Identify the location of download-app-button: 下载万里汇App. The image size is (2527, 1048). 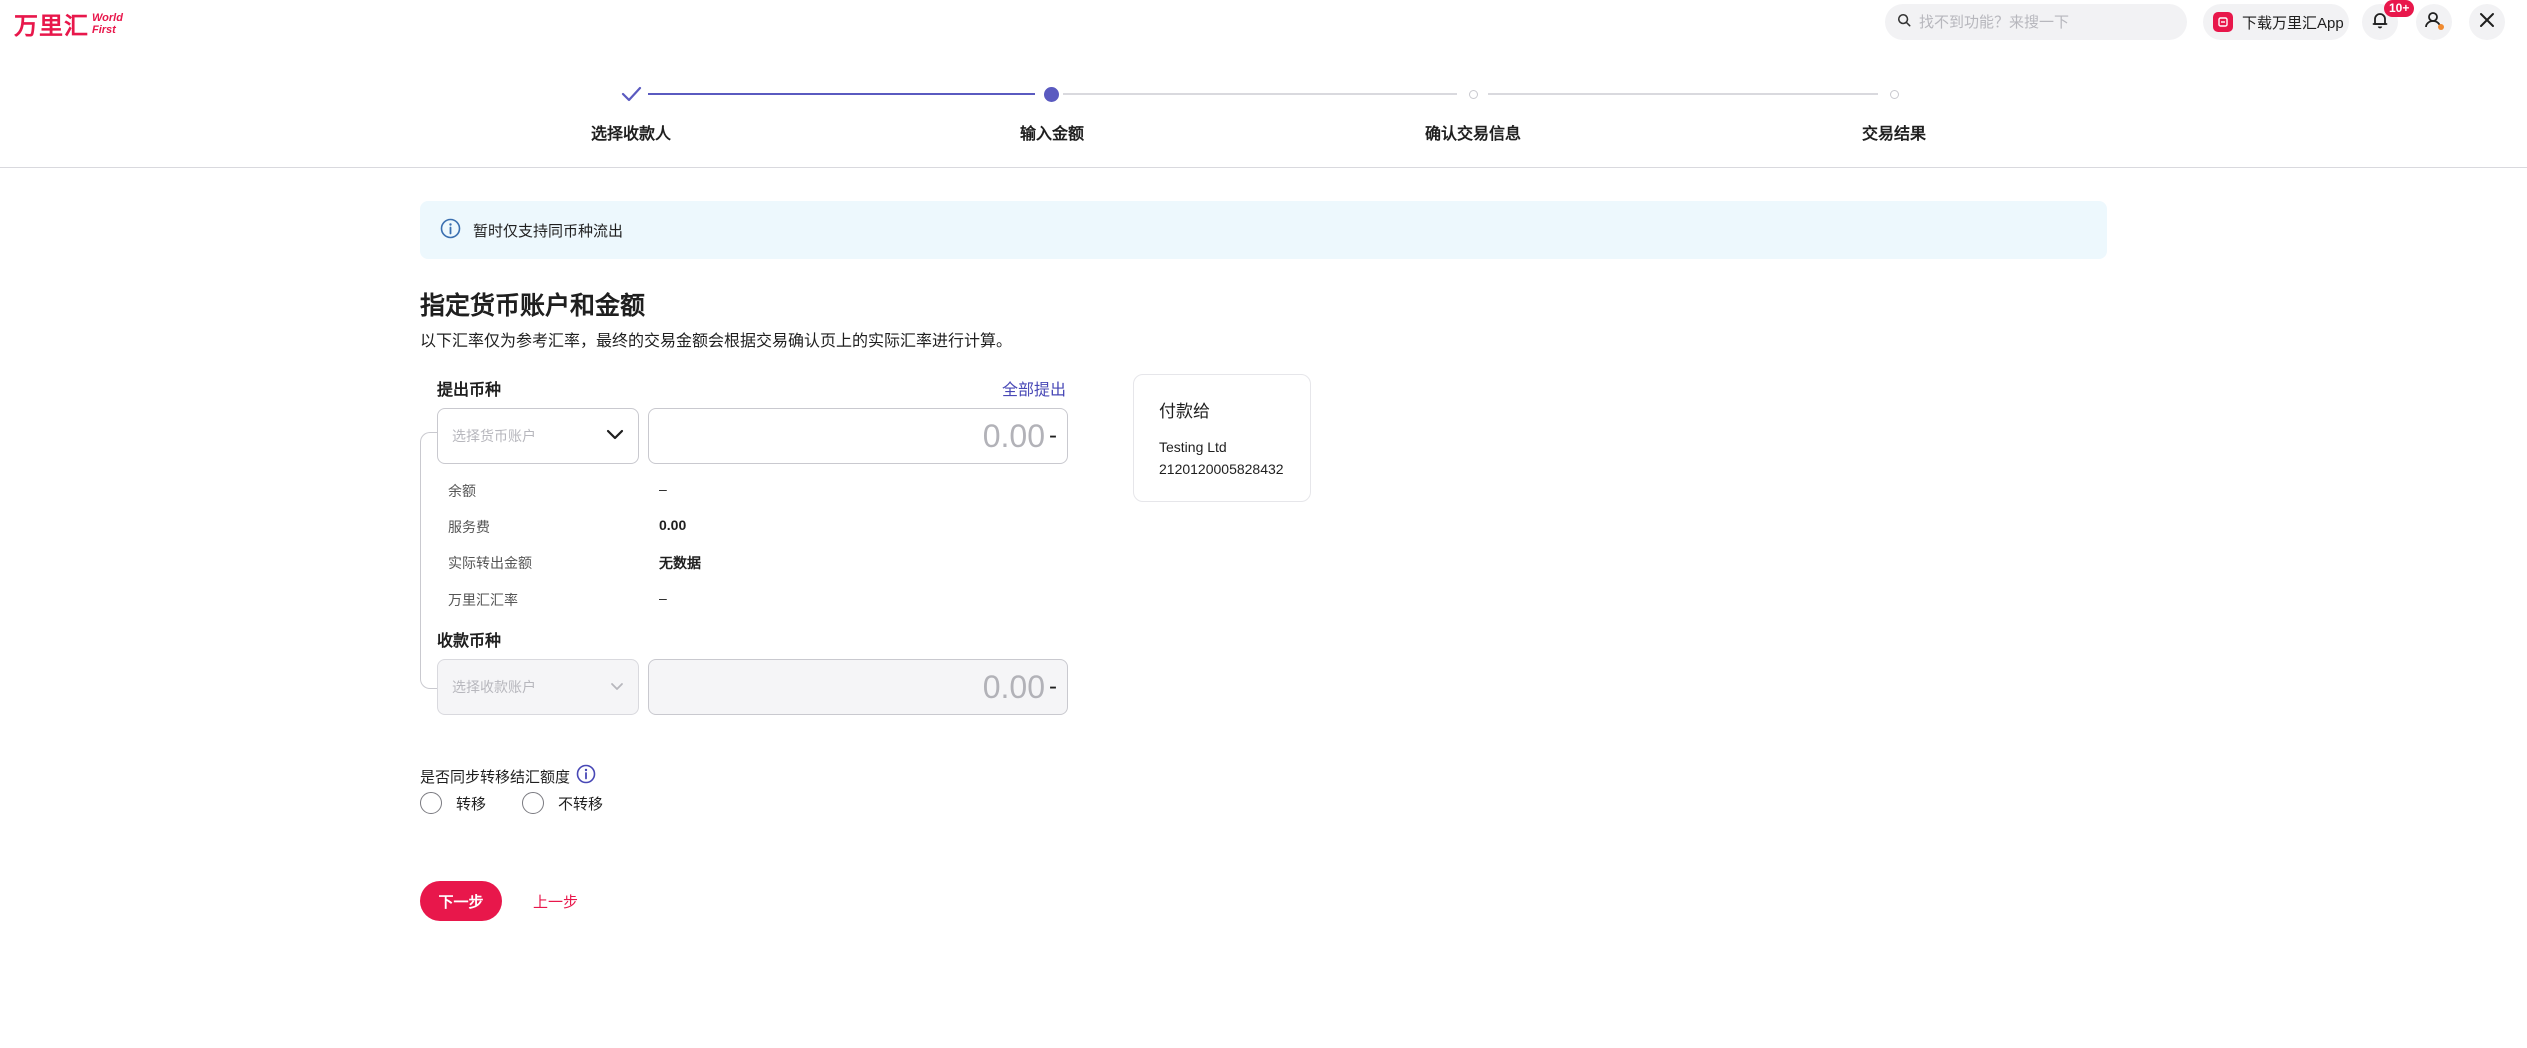
(2276, 22).